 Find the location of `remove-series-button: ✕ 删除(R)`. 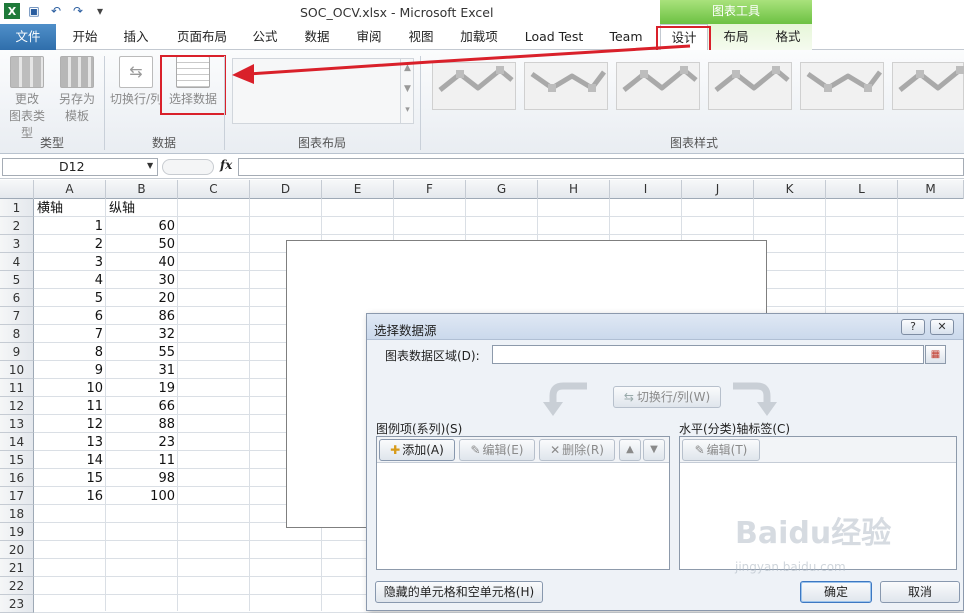

remove-series-button: ✕ 删除(R) is located at coordinates (577, 450).